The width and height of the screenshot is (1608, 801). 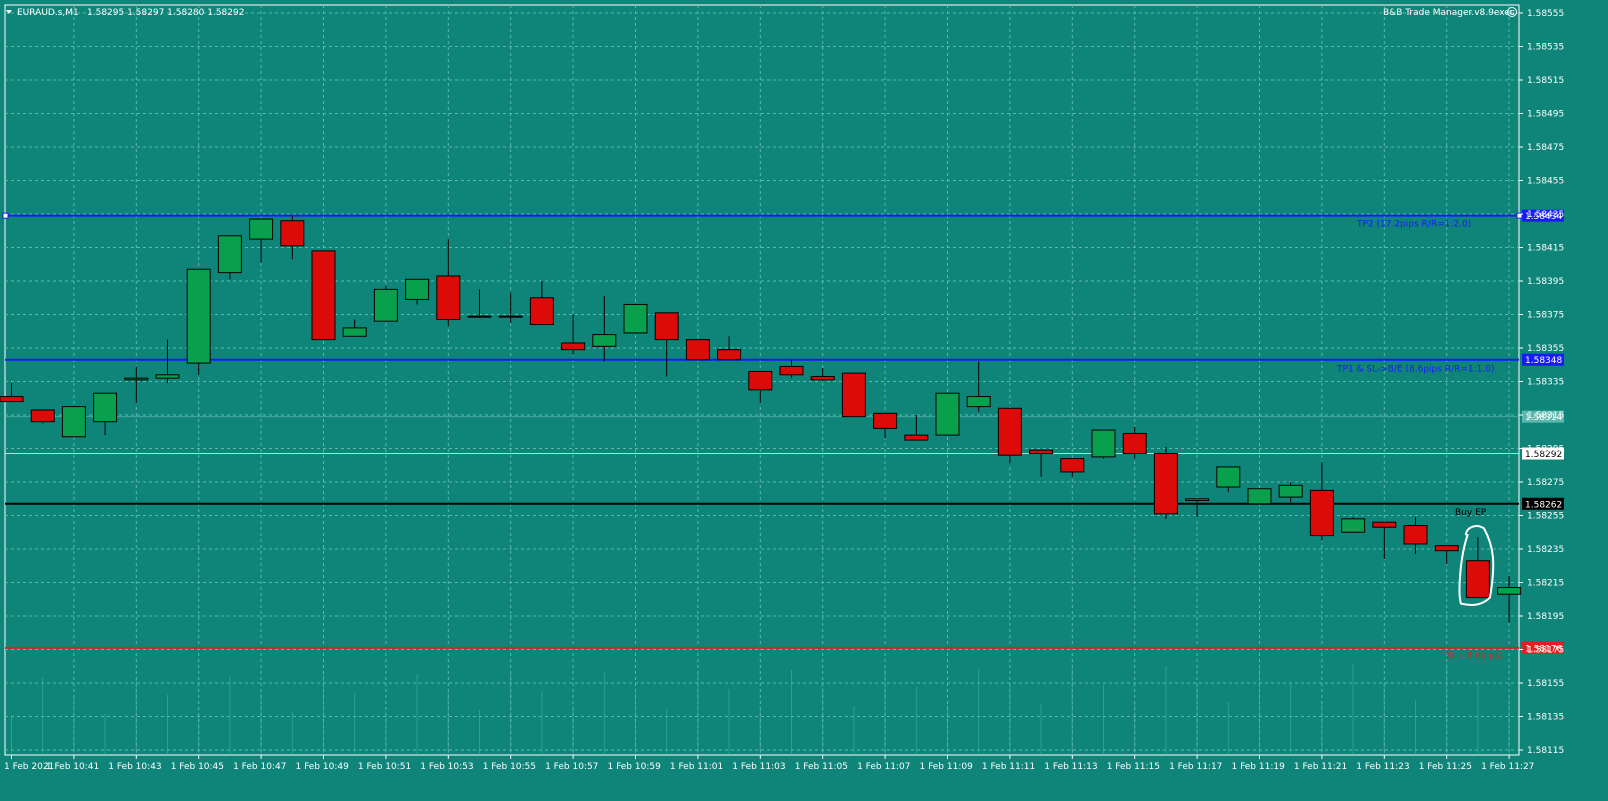 What do you see at coordinates (1545, 14) in the screenshot?
I see `y-tick-label: 1.58555` at bounding box center [1545, 14].